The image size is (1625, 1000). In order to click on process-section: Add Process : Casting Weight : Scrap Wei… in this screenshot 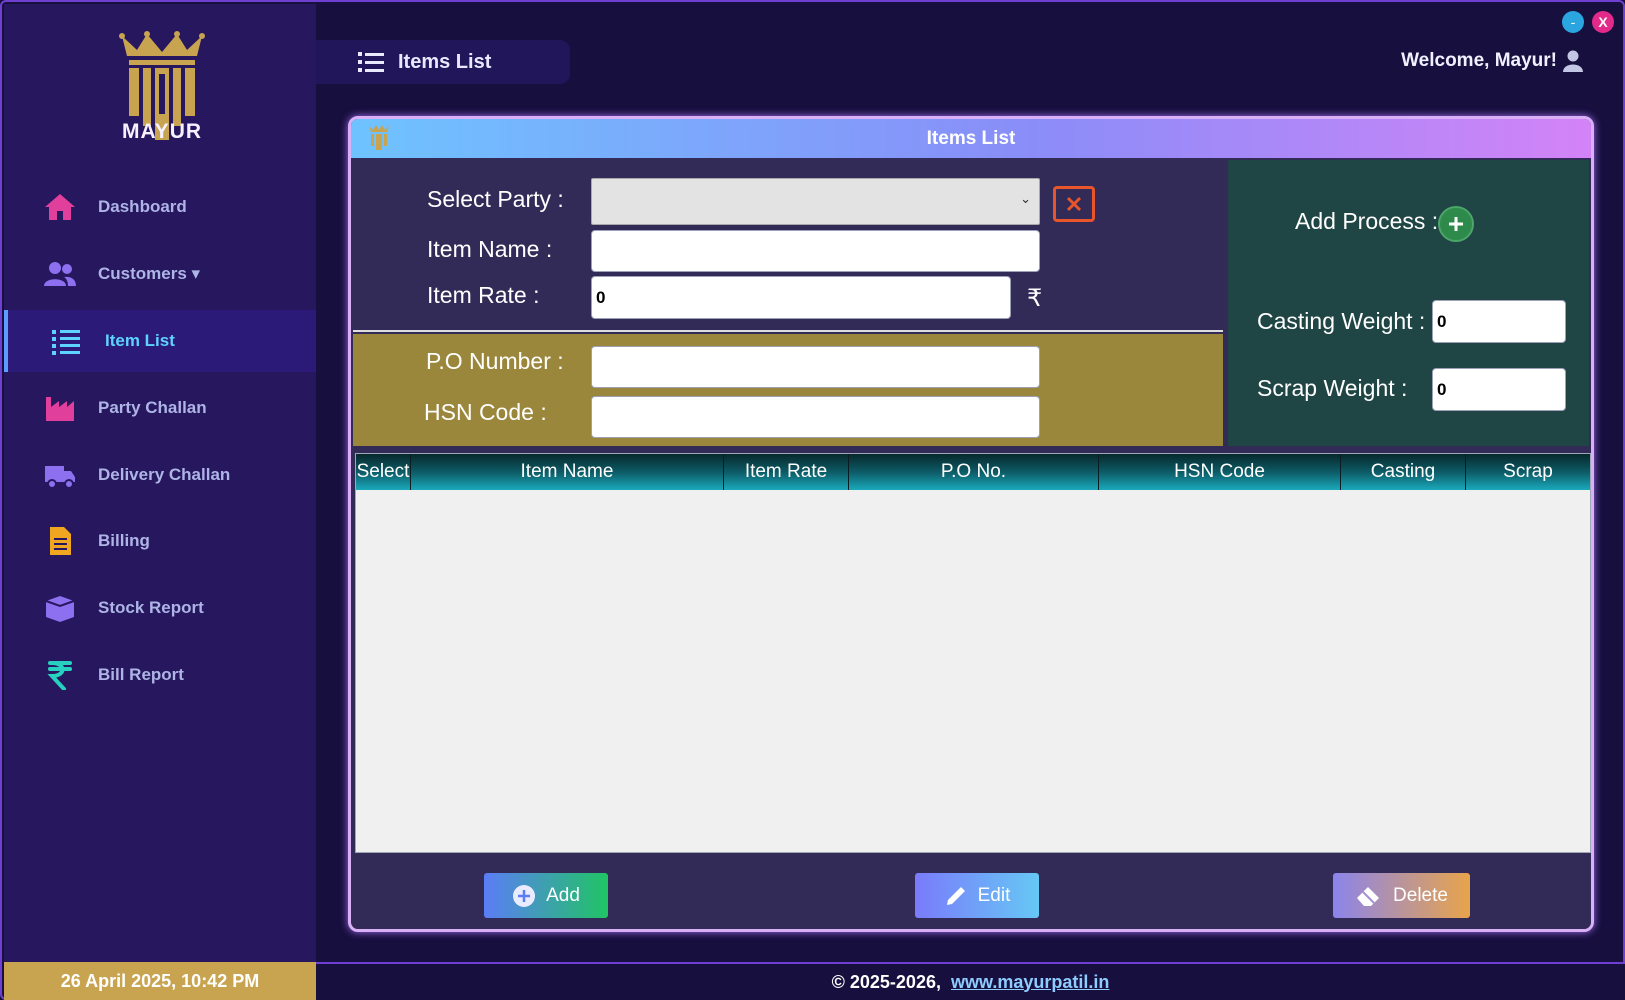, I will do `click(1408, 303)`.